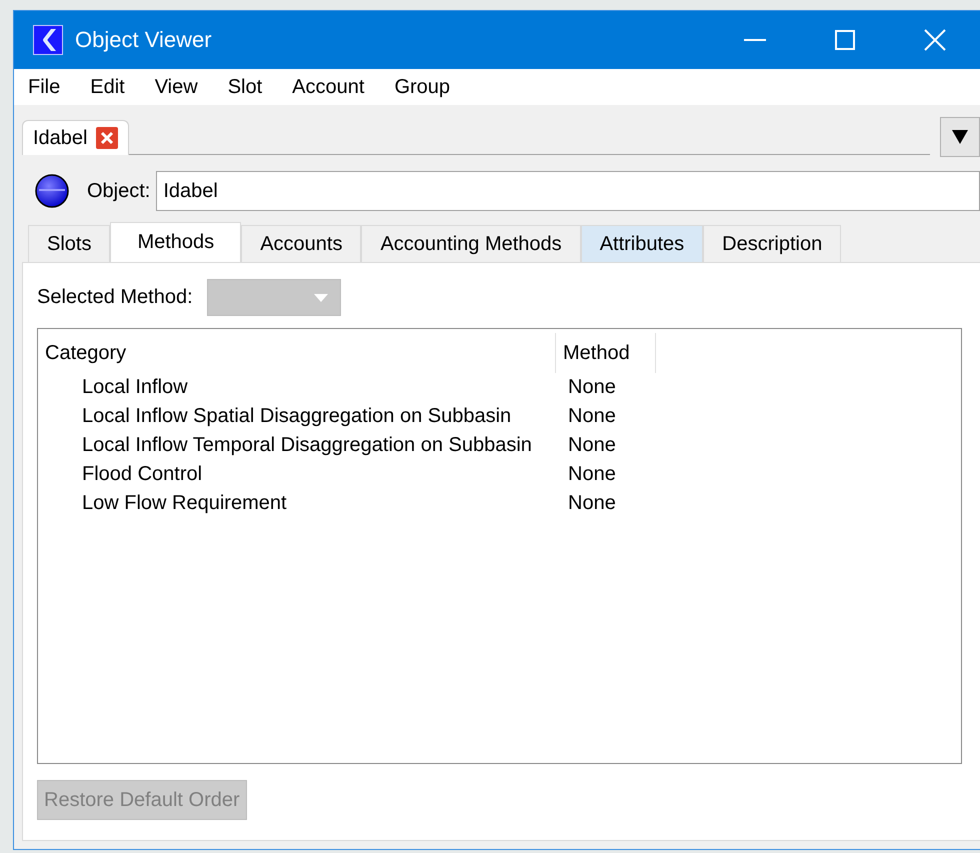  I want to click on tab: Attributes, so click(642, 243).